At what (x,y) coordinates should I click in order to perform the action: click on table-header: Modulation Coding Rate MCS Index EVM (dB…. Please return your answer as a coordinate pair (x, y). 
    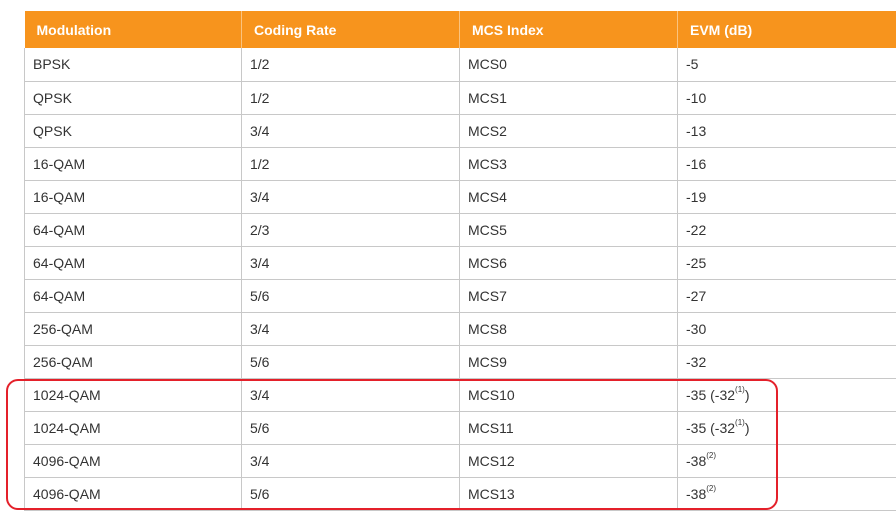
    Looking at the image, I should click on (460, 29).